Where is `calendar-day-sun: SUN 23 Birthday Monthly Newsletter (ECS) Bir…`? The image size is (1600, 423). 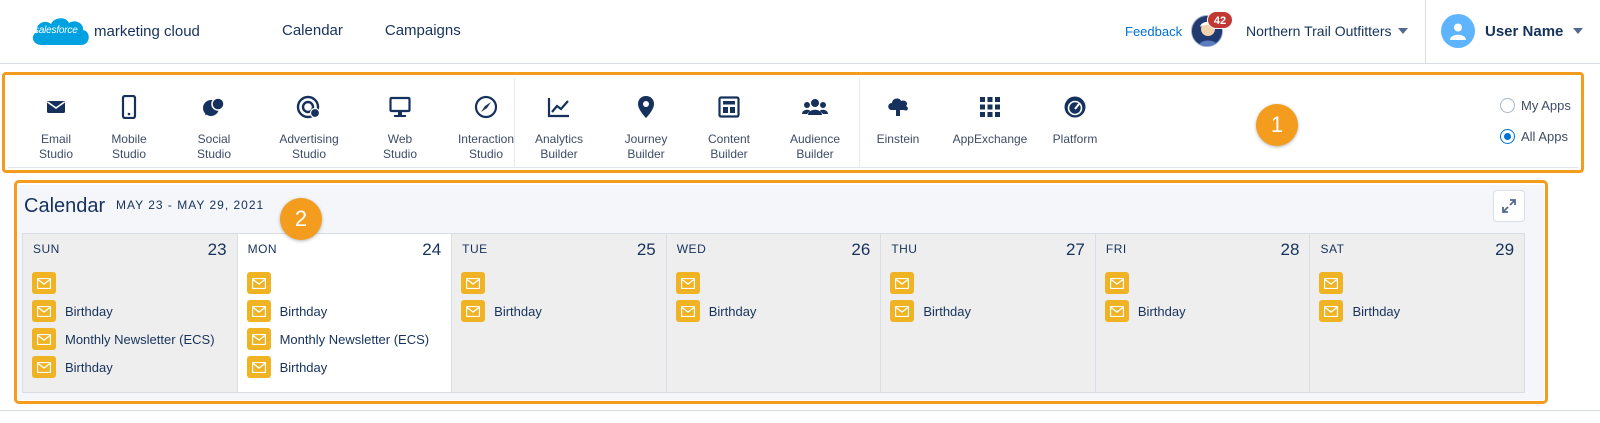 calendar-day-sun: SUN 23 Birthday Monthly Newsletter (ECS) Bir… is located at coordinates (130, 313).